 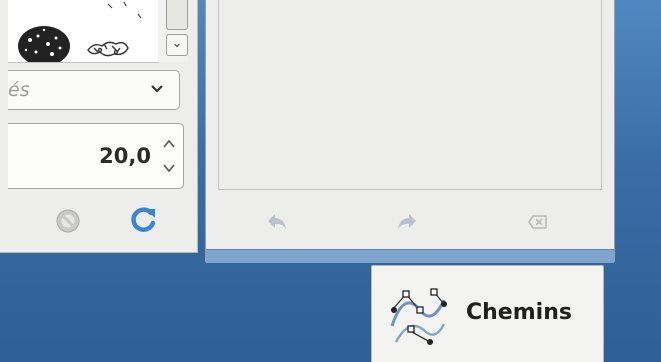 I want to click on size-spinbox: 20,0, so click(x=96, y=156).